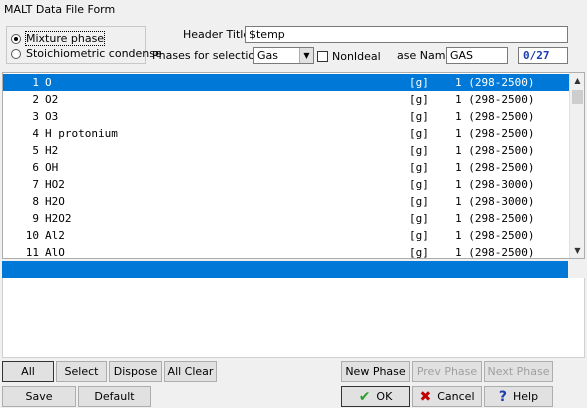 Image resolution: width=587 pixels, height=408 pixels. I want to click on radio-button-checked, so click(16, 38).